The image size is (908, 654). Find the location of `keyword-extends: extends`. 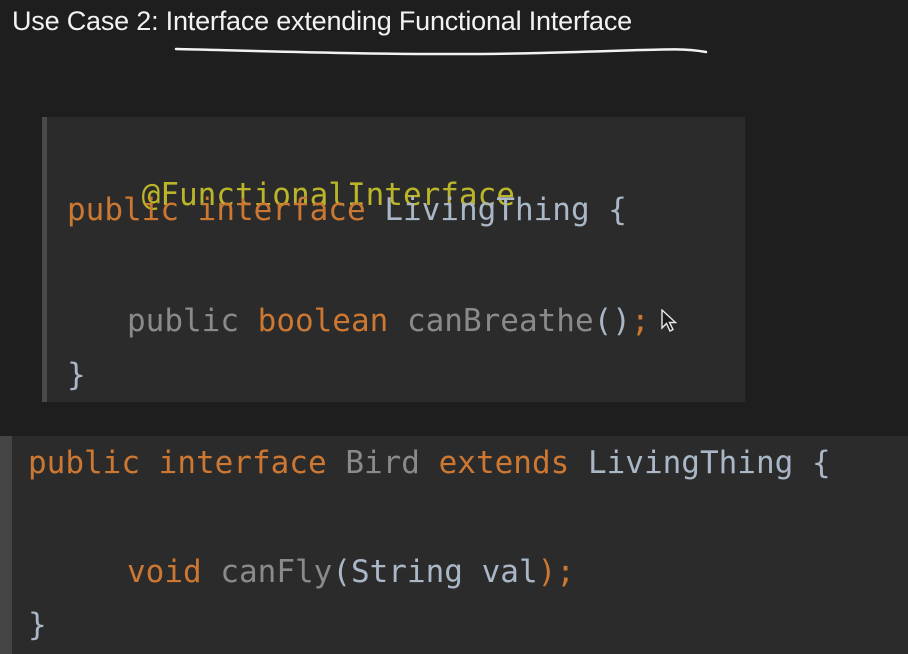

keyword-extends: extends is located at coordinates (504, 463).